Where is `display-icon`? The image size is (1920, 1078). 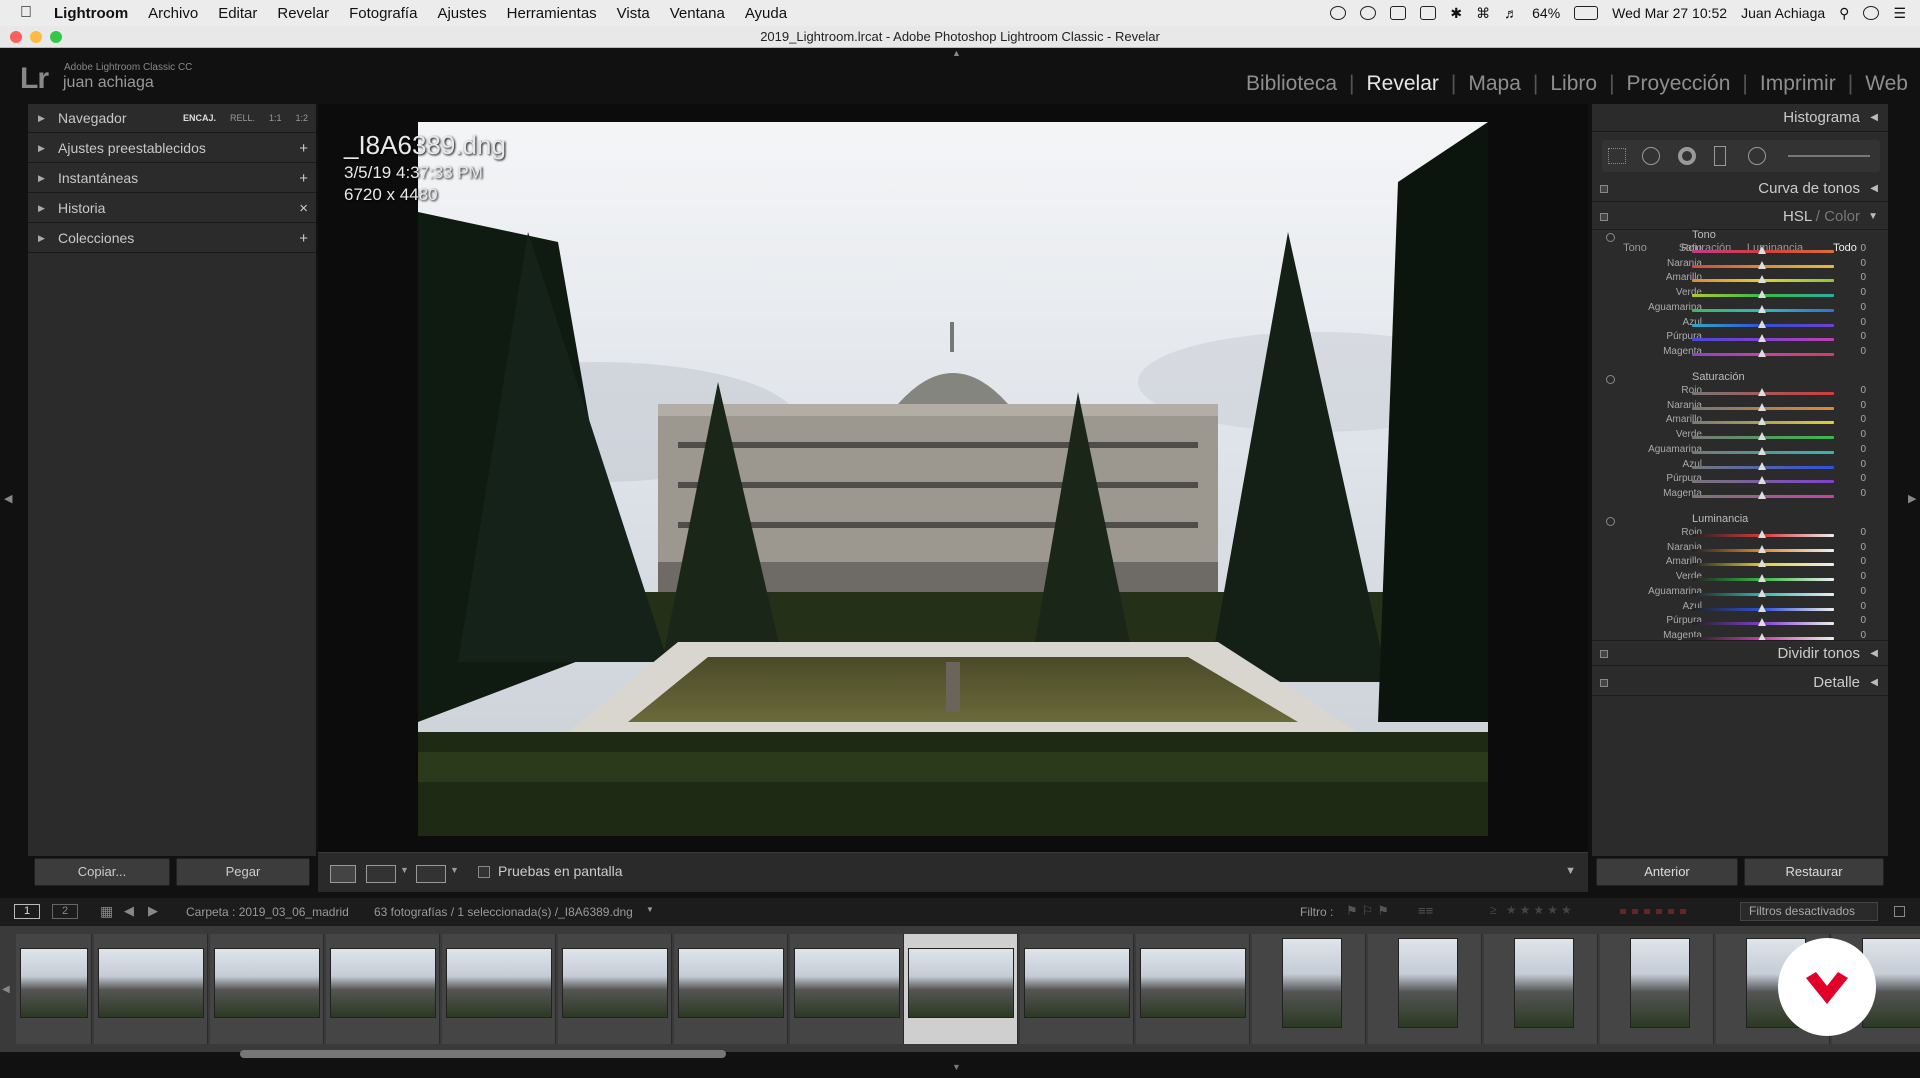 display-icon is located at coordinates (1428, 13).